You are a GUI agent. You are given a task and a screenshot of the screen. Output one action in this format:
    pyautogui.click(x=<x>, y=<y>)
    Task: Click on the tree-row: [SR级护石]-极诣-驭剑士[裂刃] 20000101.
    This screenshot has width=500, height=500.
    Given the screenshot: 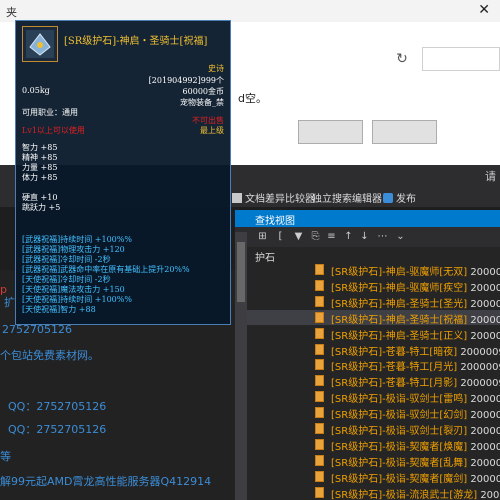 What is the action you would take?
    pyautogui.click(x=367, y=429)
    